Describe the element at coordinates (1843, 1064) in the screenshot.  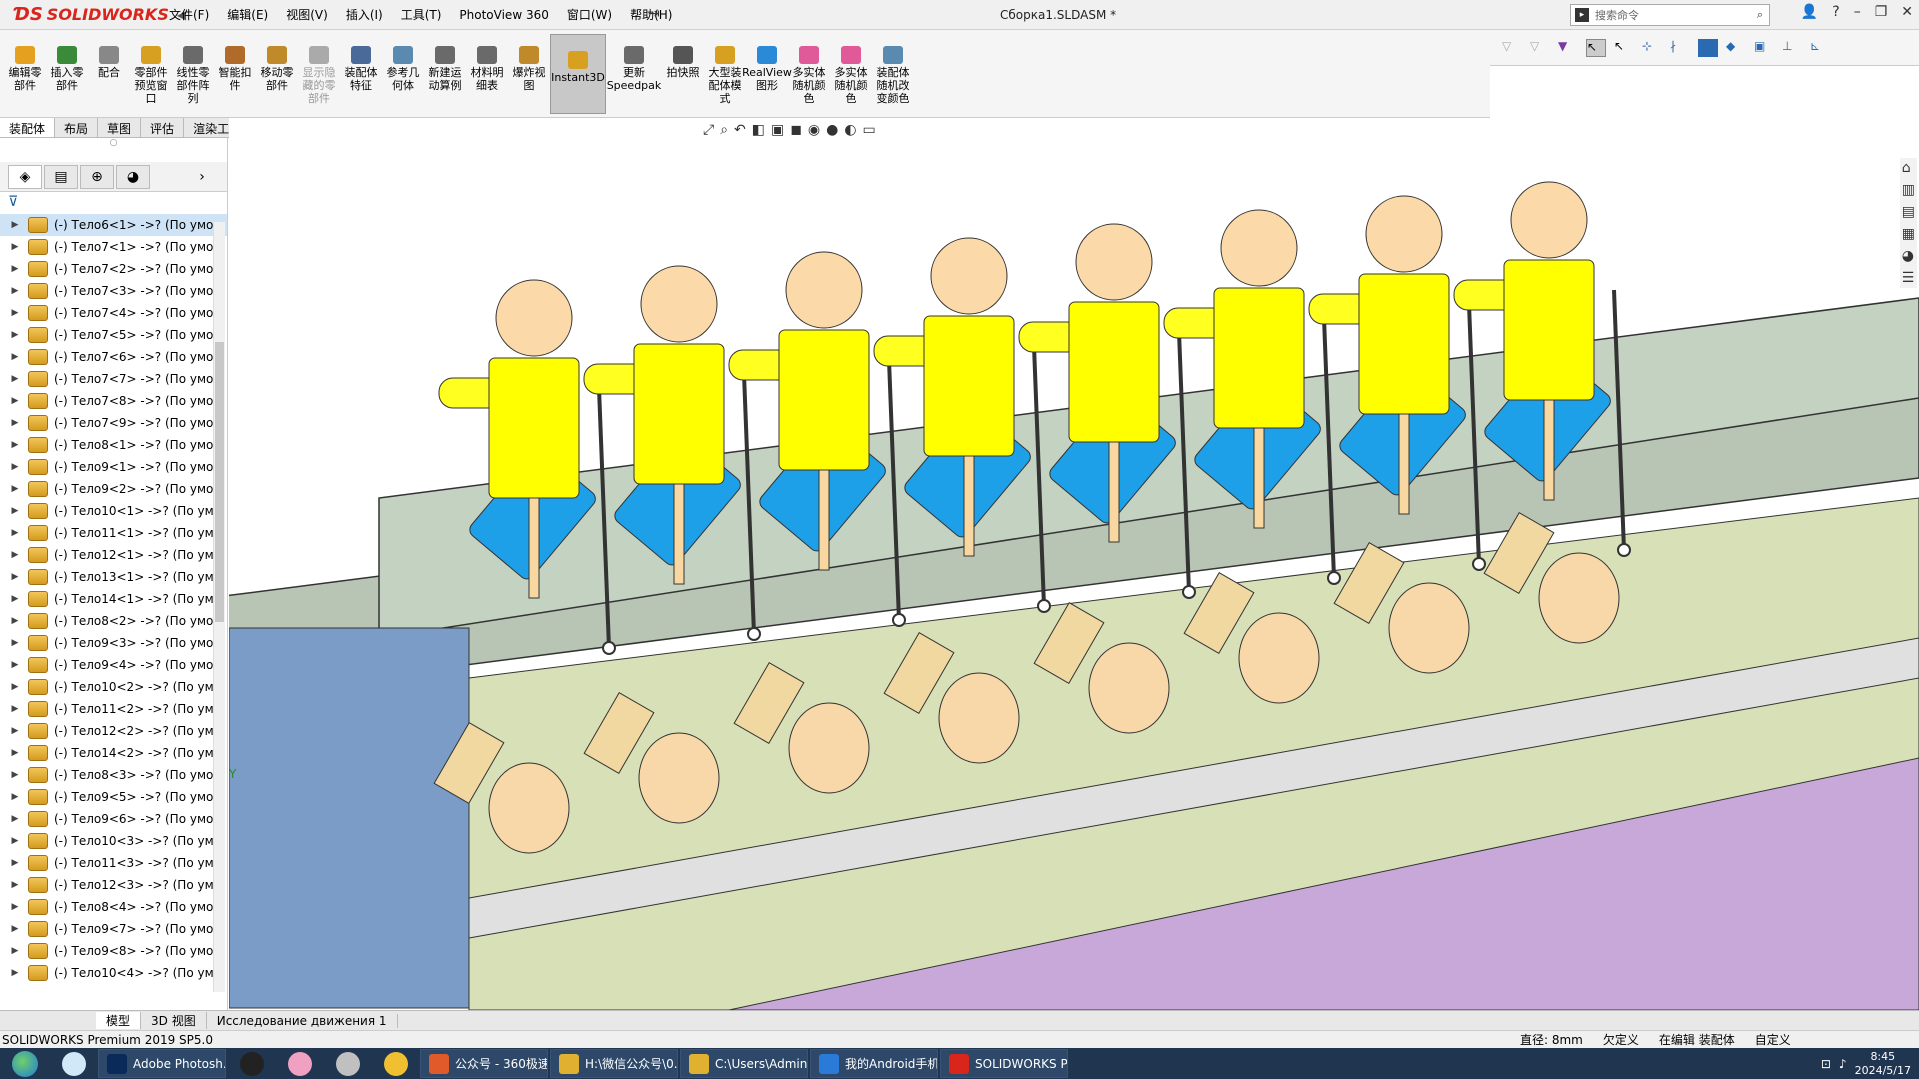
I see `volume-icon: ♪` at that location.